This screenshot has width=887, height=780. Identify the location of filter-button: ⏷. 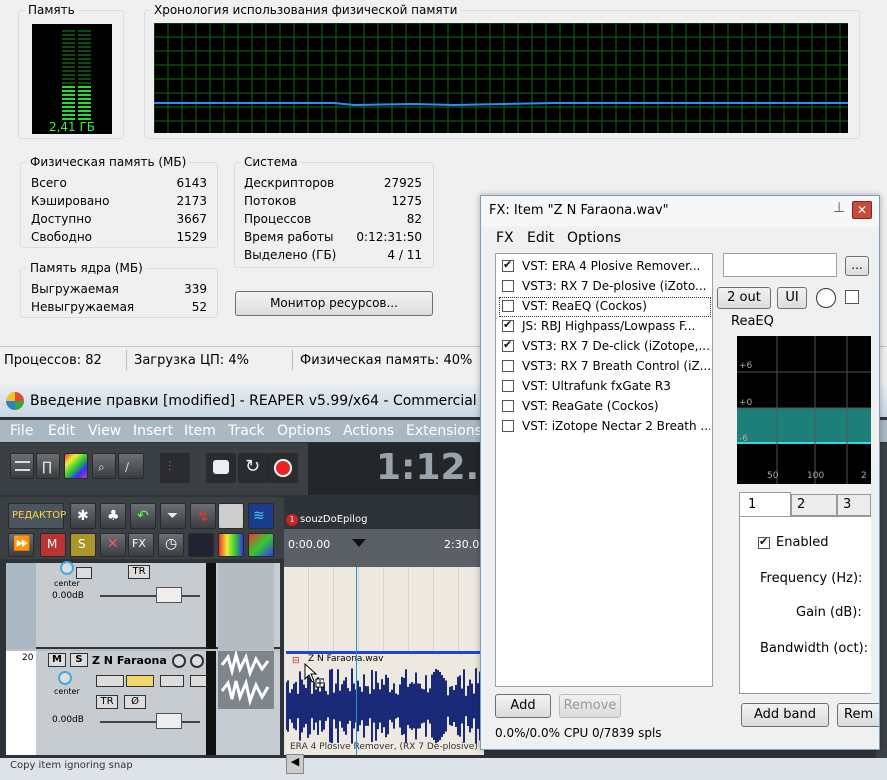
(173, 516).